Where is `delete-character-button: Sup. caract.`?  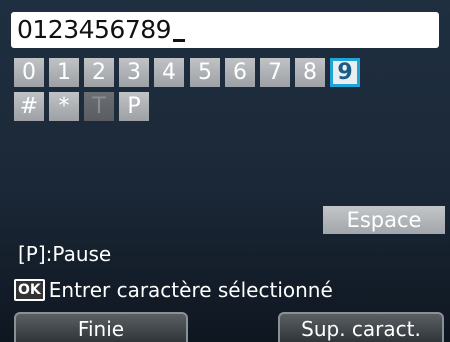
delete-character-button: Sup. caract. is located at coordinates (361, 327).